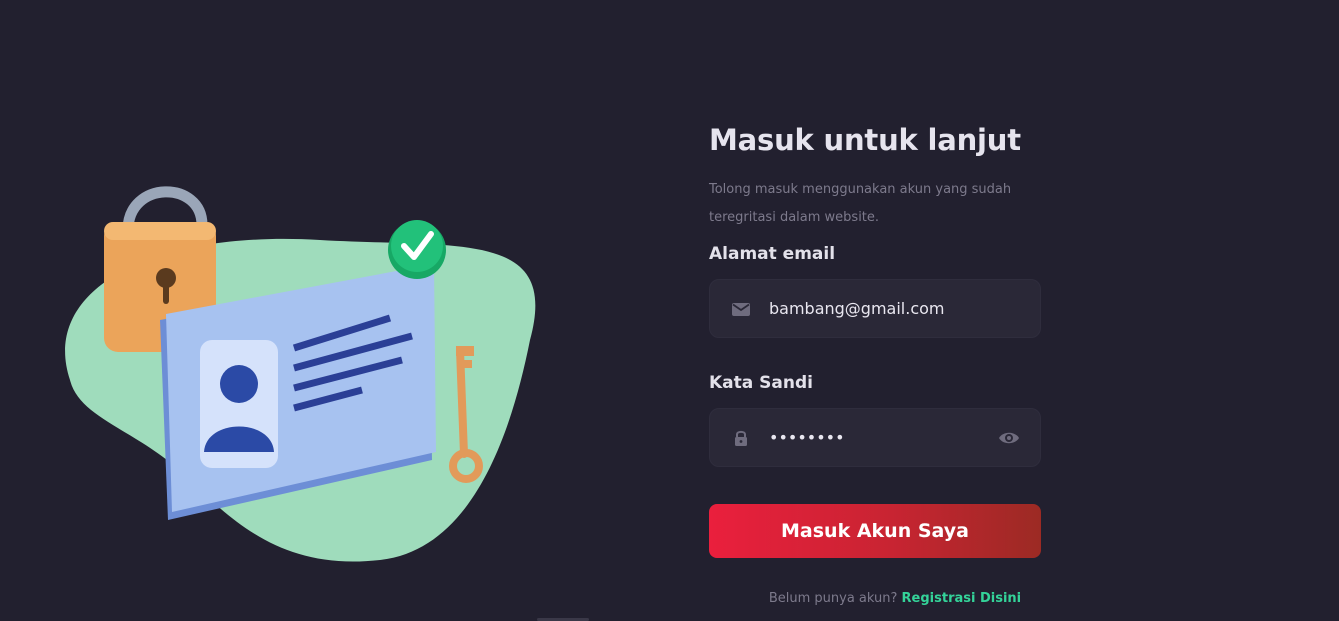  I want to click on email-field-container, so click(875, 308).